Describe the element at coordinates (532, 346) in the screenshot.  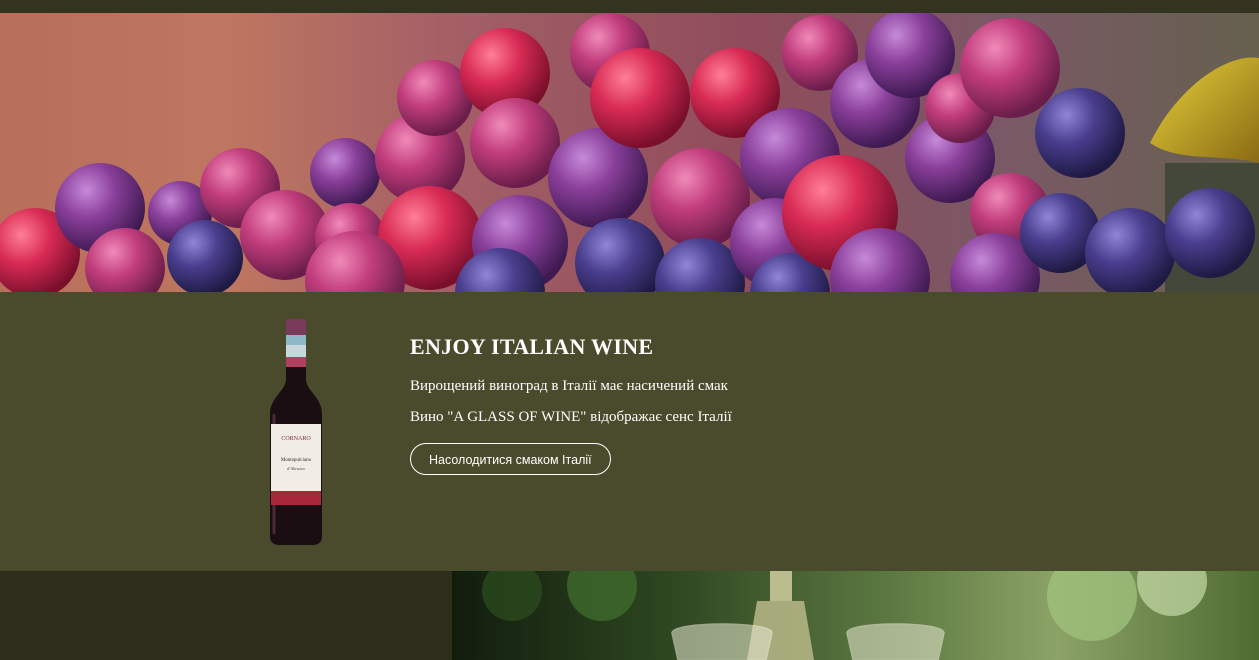
I see `product-title: ENJOY ITALIAN WINE` at that location.